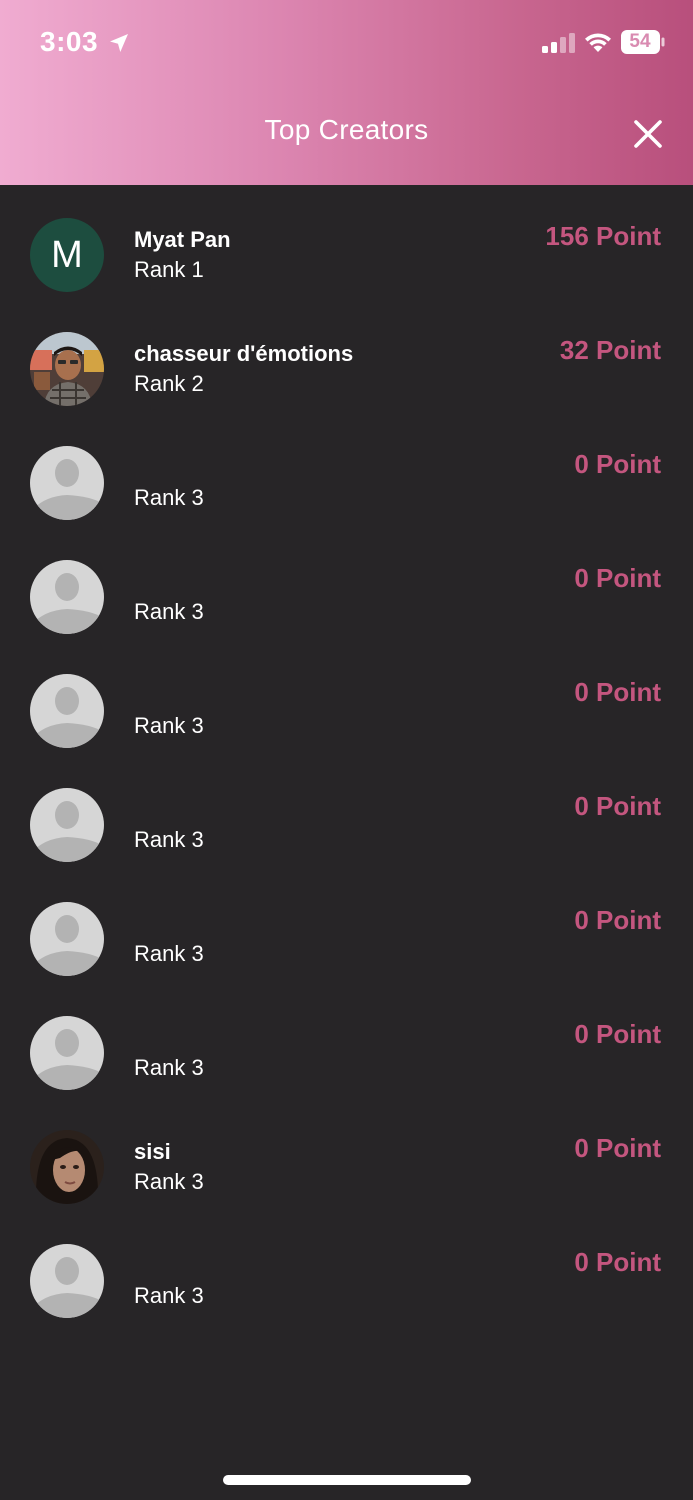  What do you see at coordinates (346, 129) in the screenshot?
I see `page-title: Top Creators` at bounding box center [346, 129].